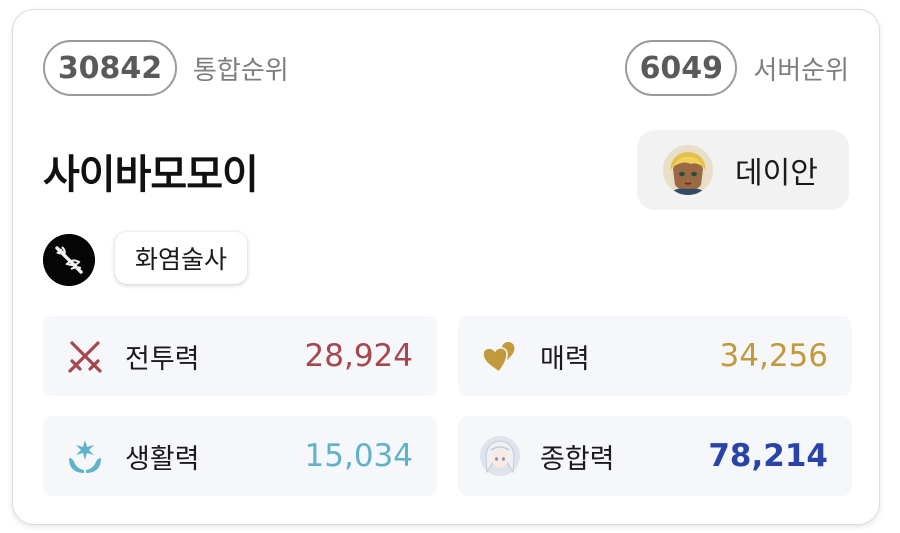  Describe the element at coordinates (110, 68) in the screenshot. I see `total-rank-value: 30842` at that location.